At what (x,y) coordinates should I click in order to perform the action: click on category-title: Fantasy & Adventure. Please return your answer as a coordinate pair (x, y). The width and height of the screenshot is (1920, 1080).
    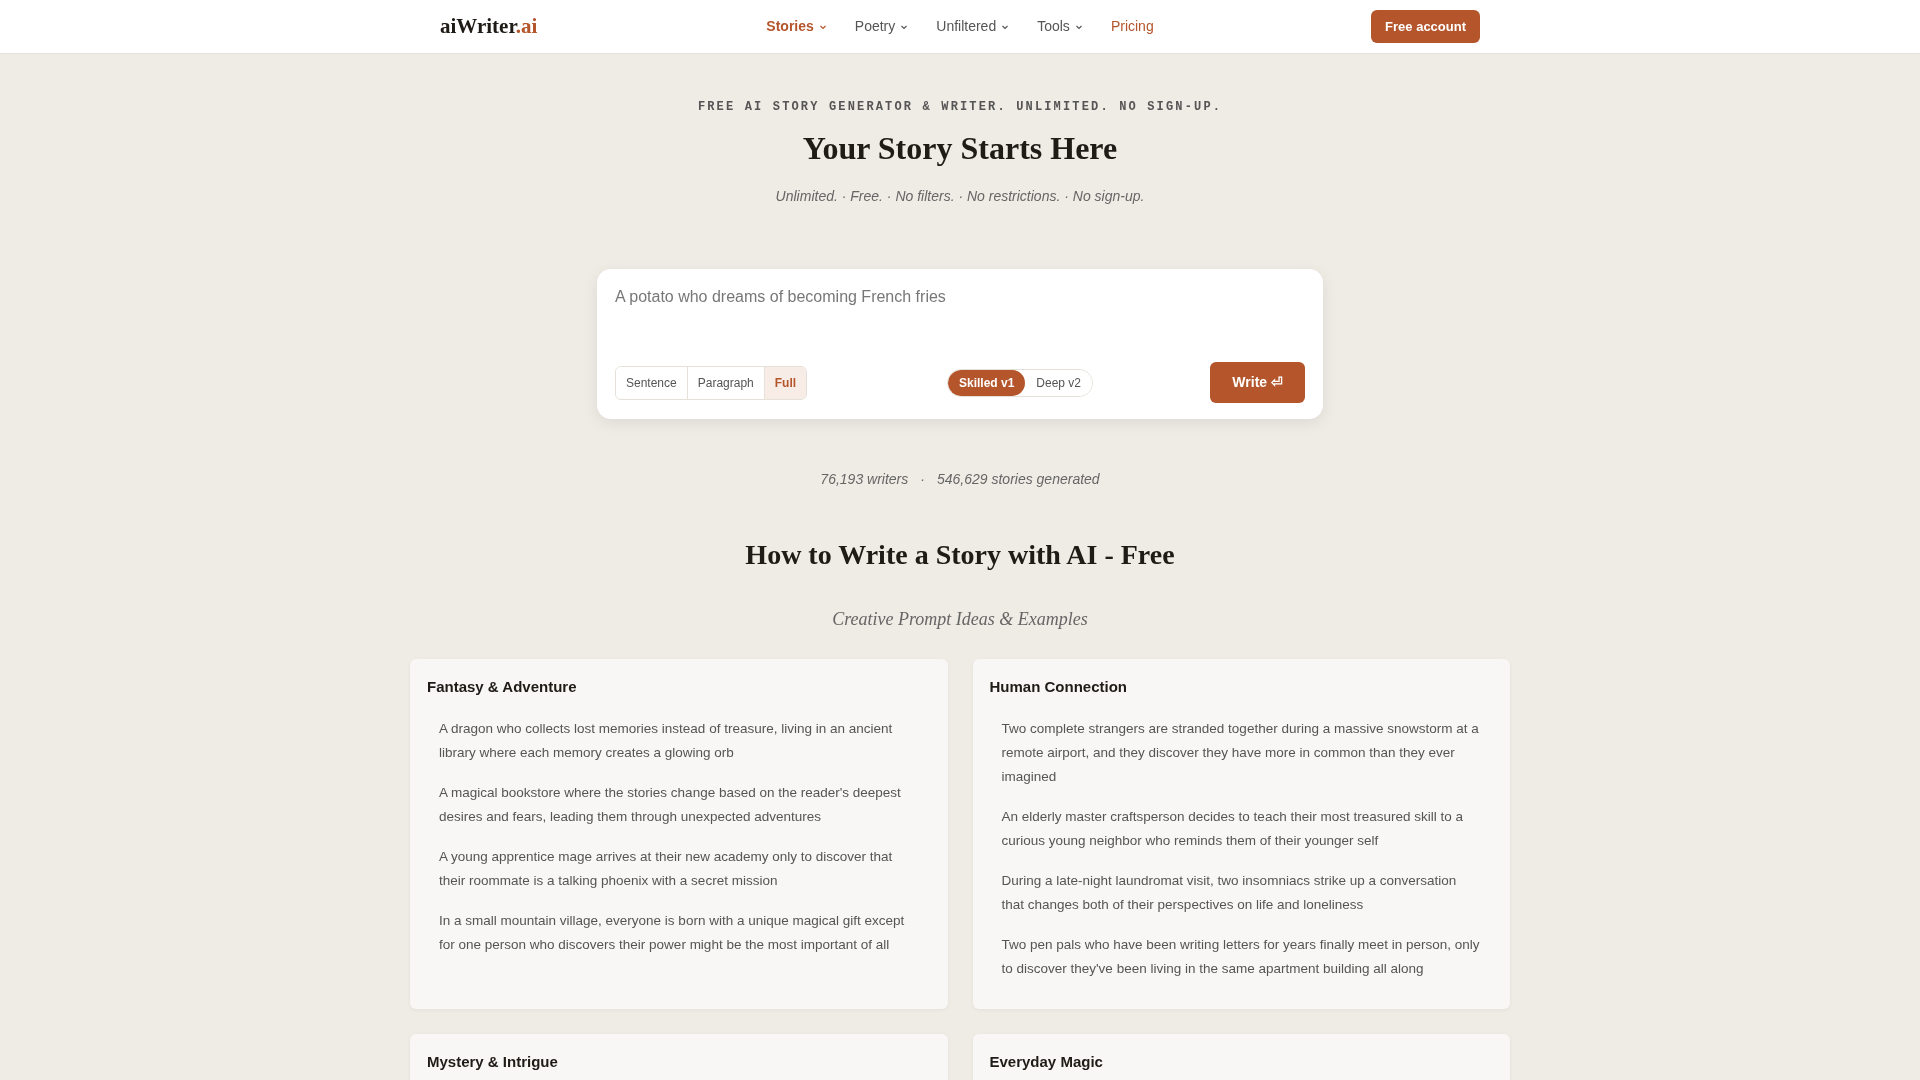
    Looking at the image, I should click on (502, 687).